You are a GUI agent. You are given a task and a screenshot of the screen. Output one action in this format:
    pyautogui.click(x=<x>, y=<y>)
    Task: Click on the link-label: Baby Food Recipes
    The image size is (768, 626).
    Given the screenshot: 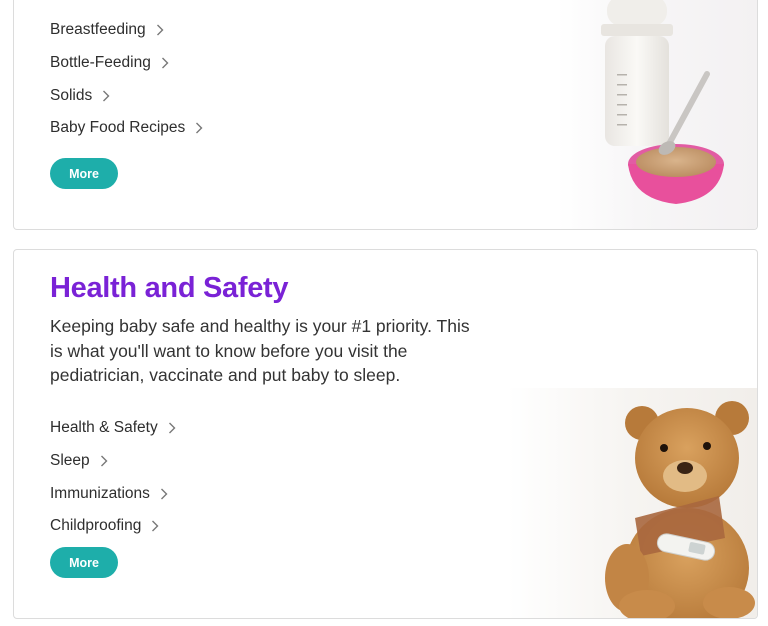 What is the action you would take?
    pyautogui.click(x=118, y=128)
    